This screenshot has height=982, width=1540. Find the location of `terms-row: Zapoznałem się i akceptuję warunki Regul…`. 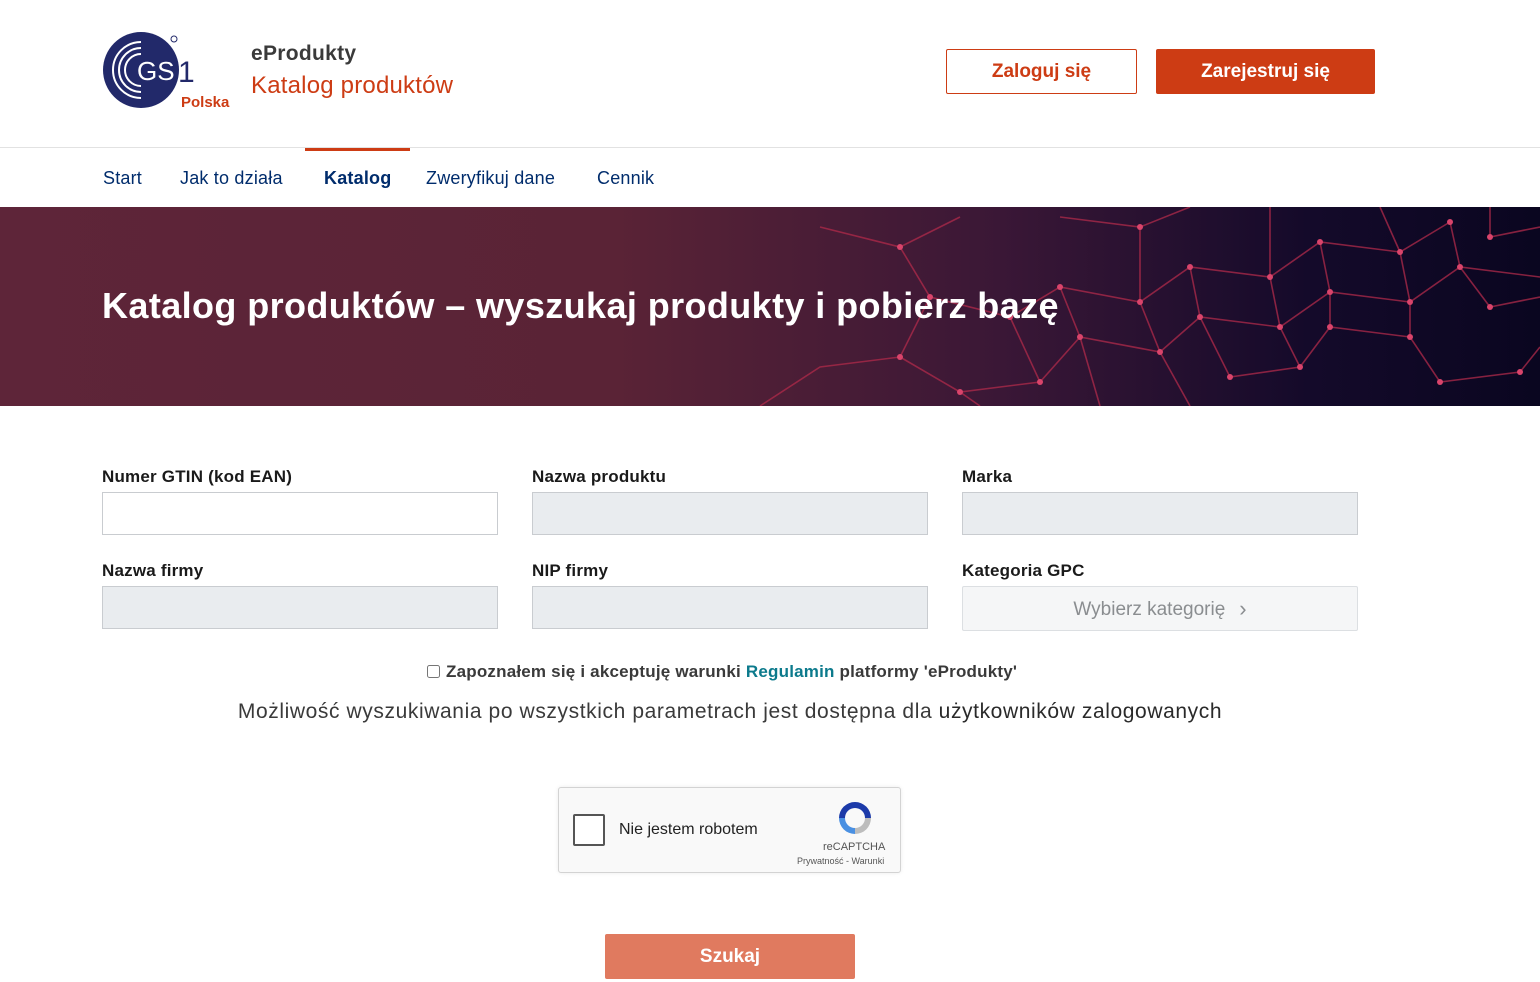

terms-row: Zapoznałem się i akceptuję warunki Regul… is located at coordinates (722, 672).